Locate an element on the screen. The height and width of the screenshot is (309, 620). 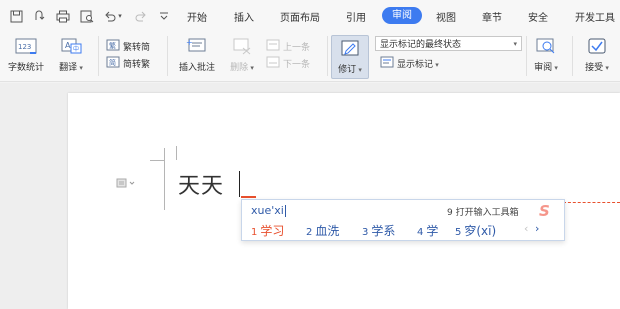
trad-to-simp-icon: 繁 is located at coordinates (113, 46).